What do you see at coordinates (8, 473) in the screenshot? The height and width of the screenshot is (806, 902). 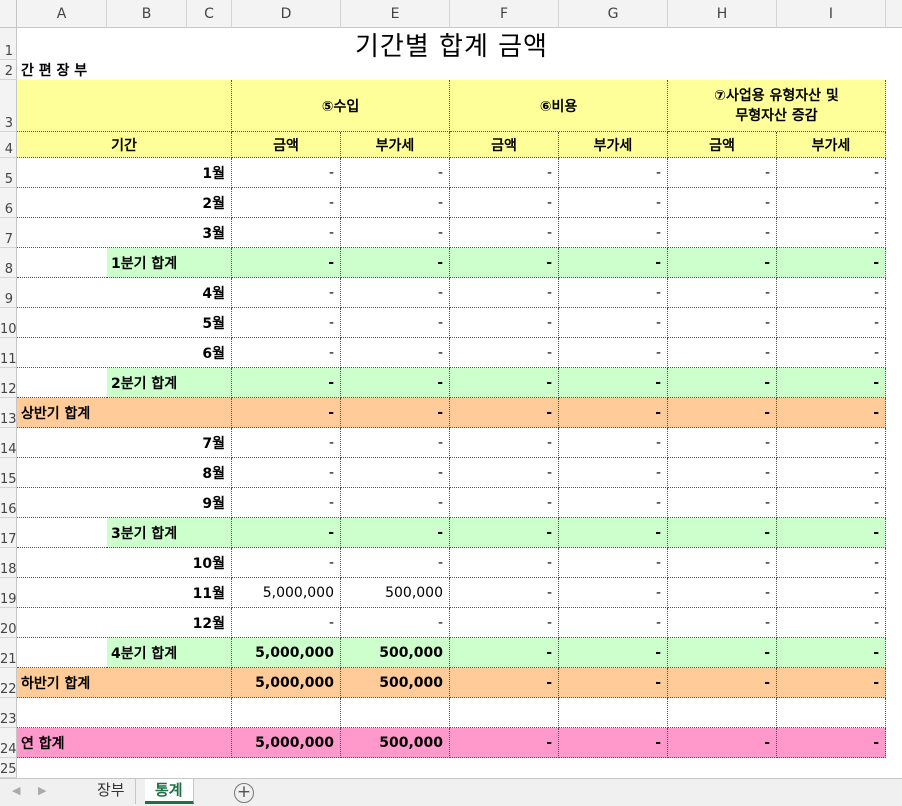 I see `row-header: 15` at bounding box center [8, 473].